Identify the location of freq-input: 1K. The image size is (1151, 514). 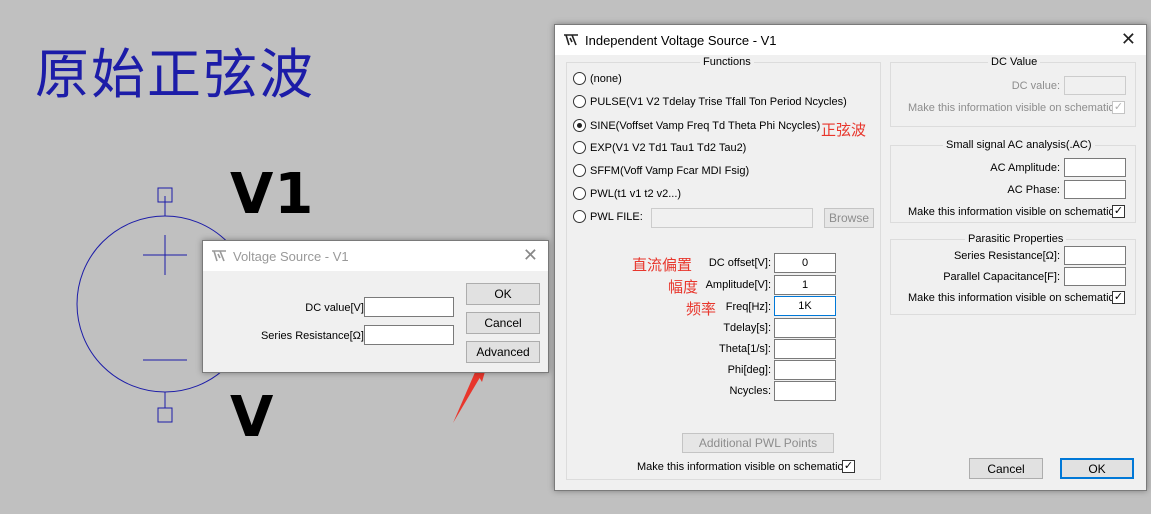
(805, 306).